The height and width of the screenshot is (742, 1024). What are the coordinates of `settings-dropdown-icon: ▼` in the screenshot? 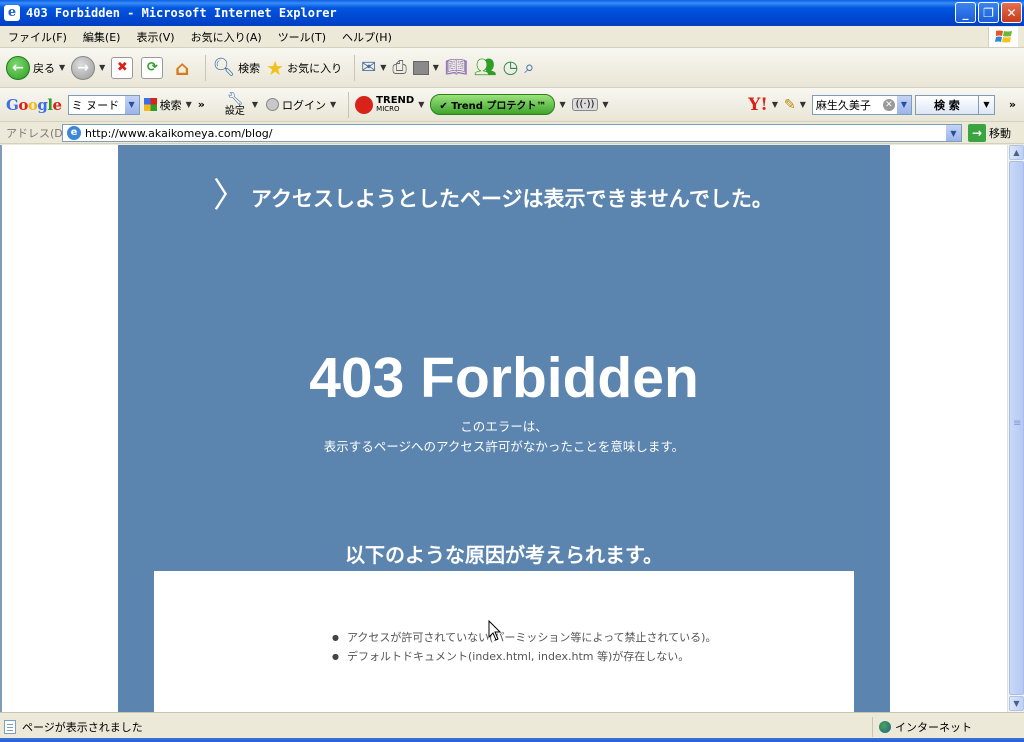 It's located at (255, 104).